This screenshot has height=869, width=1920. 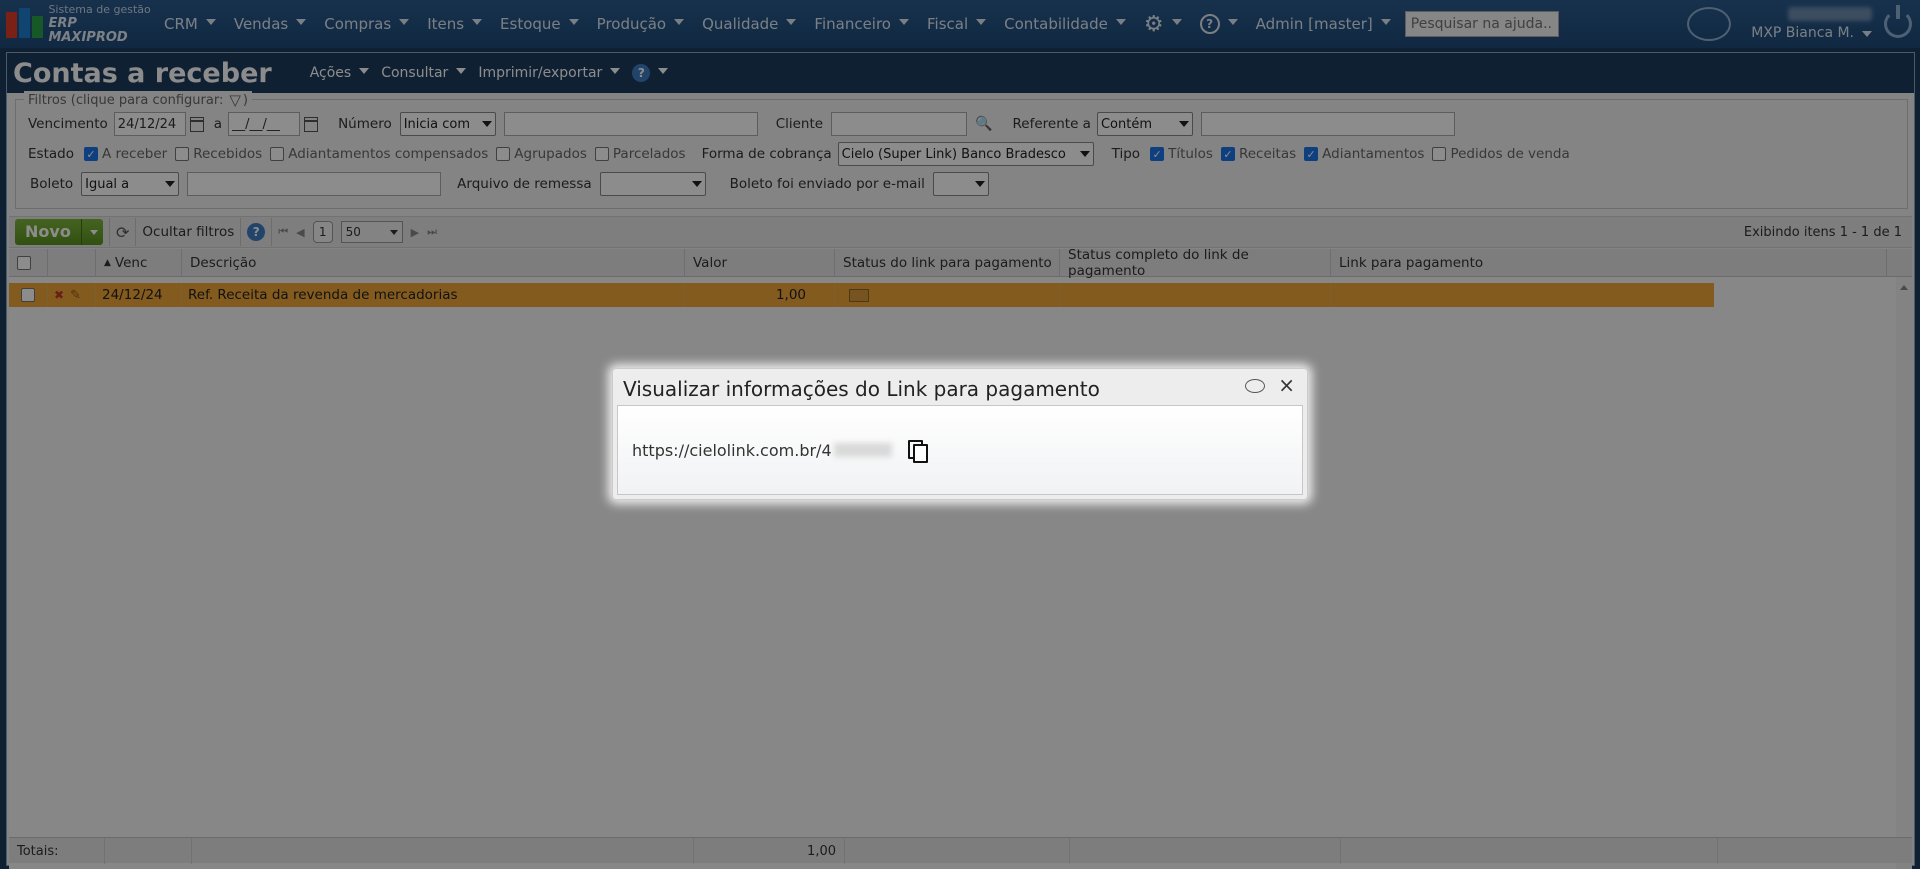 I want to click on copy-icon, so click(x=917, y=451).